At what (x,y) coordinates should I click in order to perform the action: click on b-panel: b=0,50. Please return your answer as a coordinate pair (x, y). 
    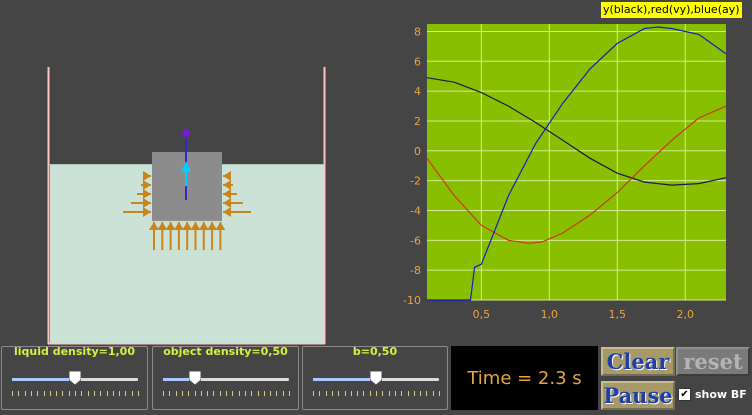
    Looking at the image, I should click on (375, 377).